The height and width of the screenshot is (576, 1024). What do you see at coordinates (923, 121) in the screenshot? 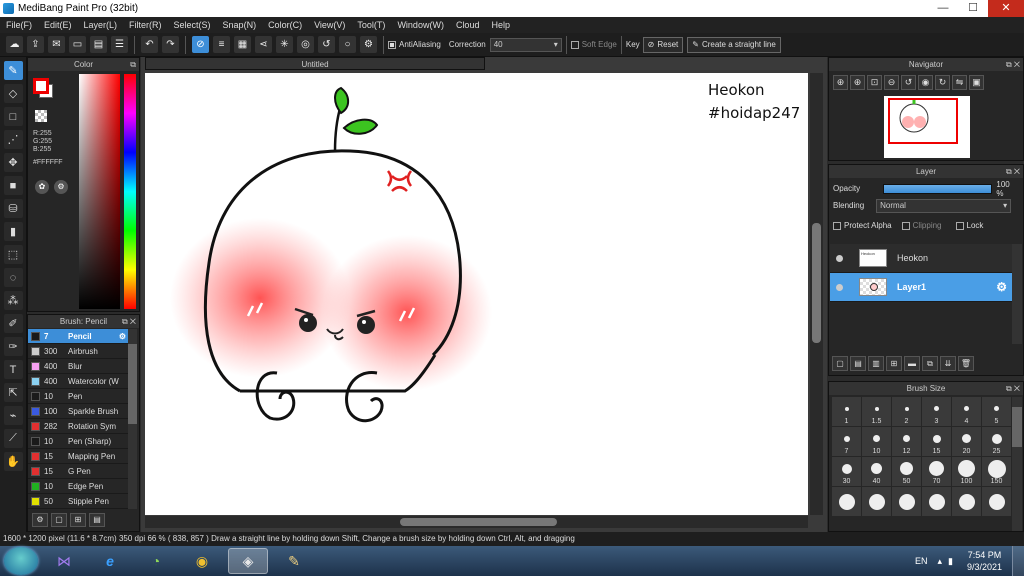
I see `navigator-viewport` at bounding box center [923, 121].